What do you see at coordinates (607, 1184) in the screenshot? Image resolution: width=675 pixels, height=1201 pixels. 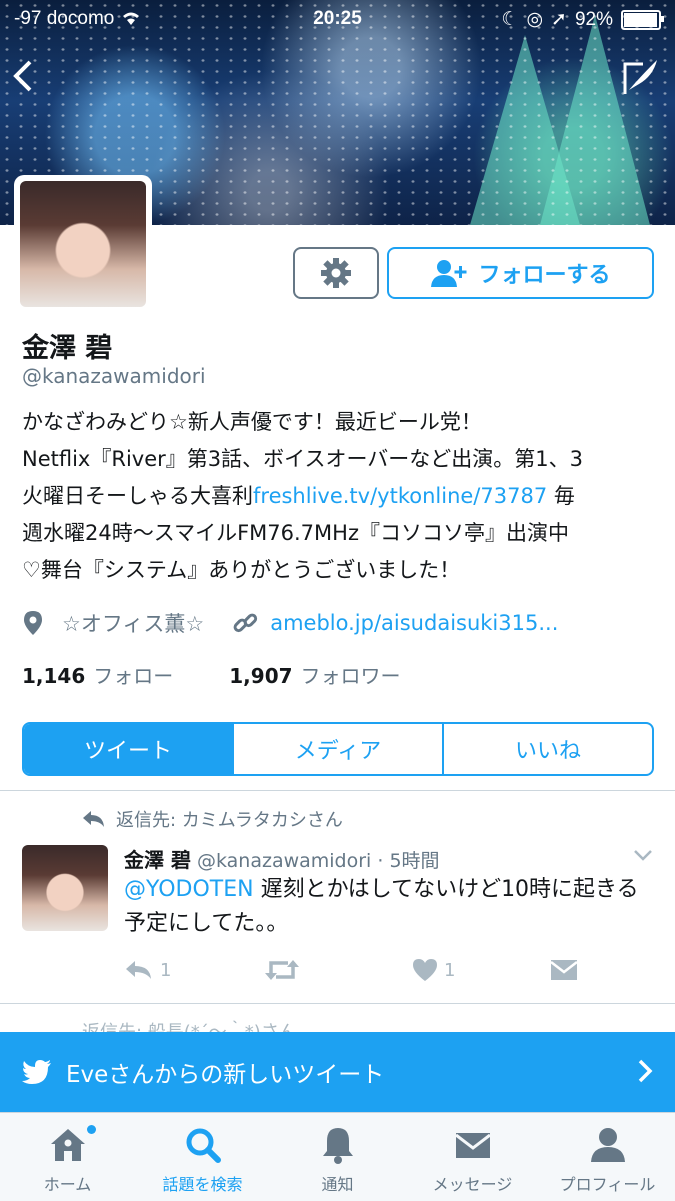 I see `tabbar-label: プロフィール` at bounding box center [607, 1184].